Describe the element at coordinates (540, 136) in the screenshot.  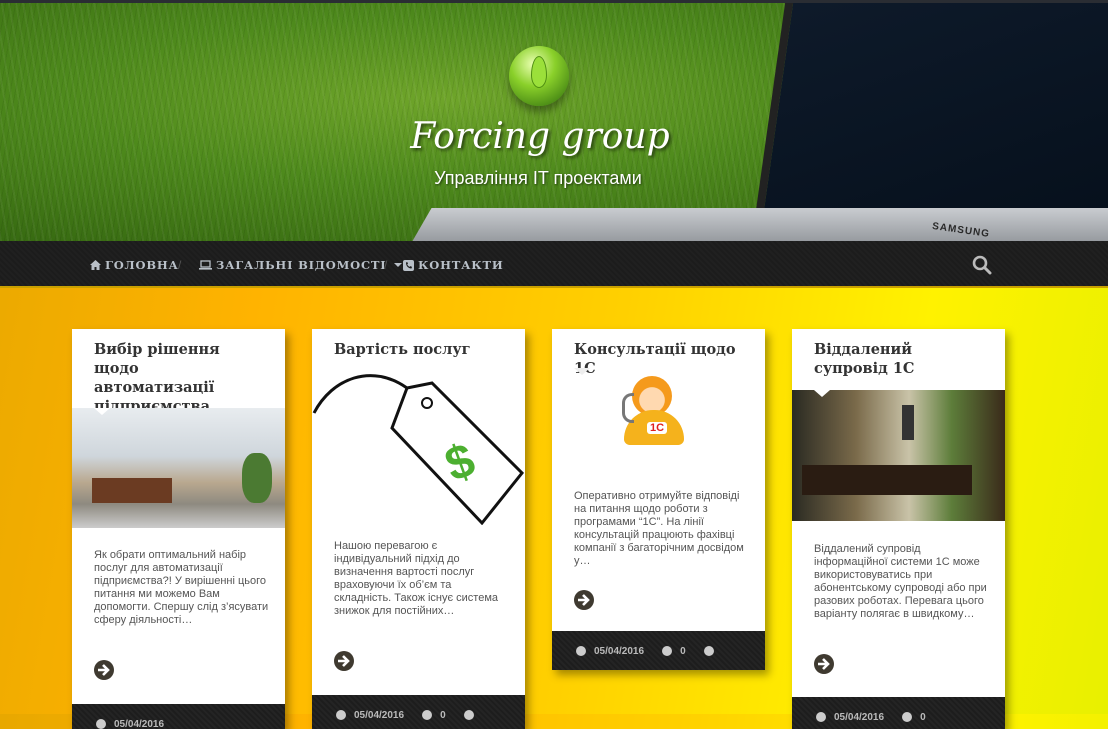
I see `site-title: Forcing group` at that location.